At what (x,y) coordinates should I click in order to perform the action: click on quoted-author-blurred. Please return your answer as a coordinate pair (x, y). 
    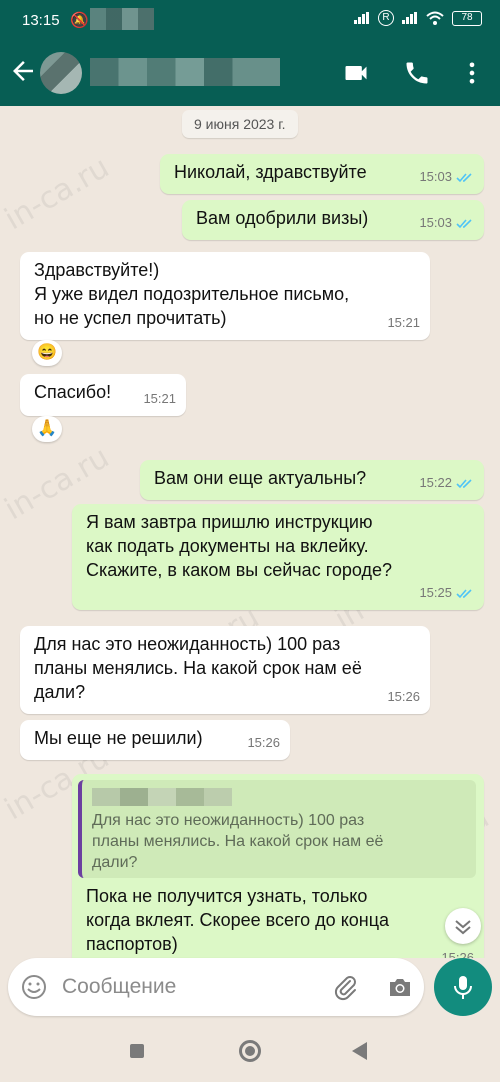
    Looking at the image, I should click on (162, 797).